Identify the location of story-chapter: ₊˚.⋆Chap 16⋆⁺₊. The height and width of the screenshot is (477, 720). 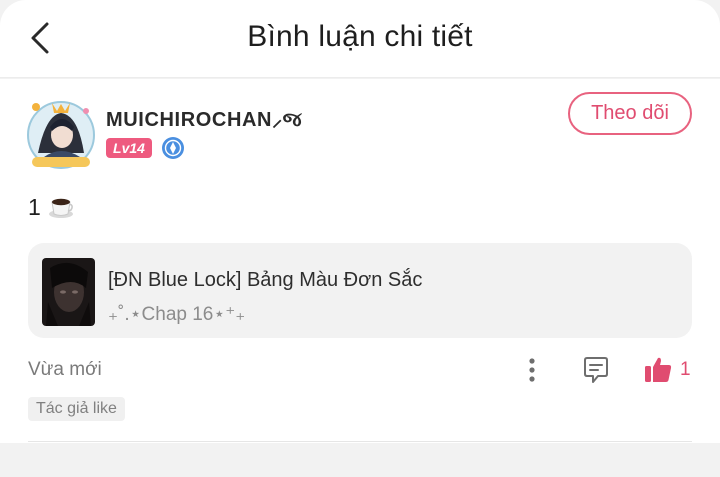
(177, 314).